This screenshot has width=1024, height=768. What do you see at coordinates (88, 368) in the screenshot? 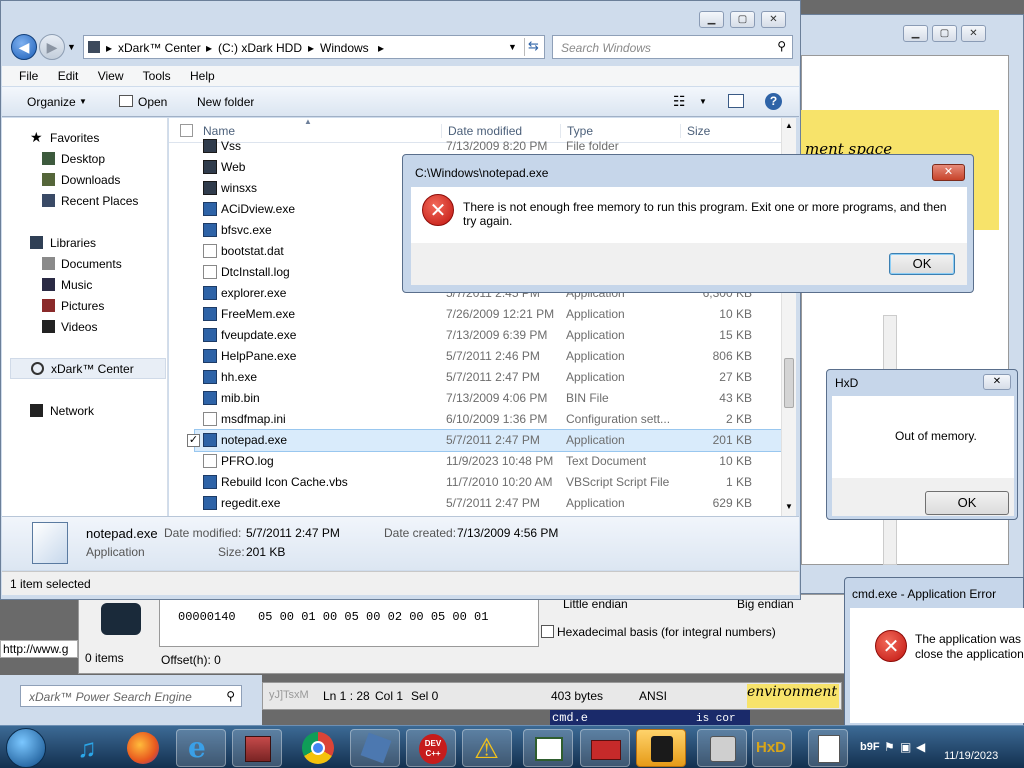
I see `nav-xdark-center: xDark™ Center` at bounding box center [88, 368].